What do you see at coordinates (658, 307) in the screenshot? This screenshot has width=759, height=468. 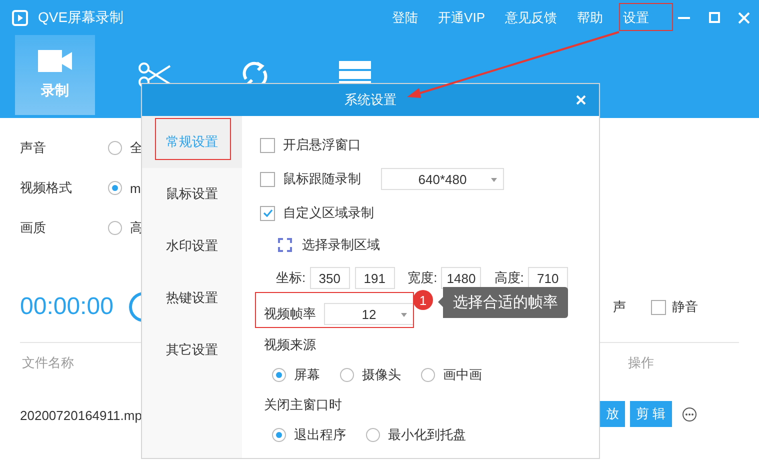 I see `mute-checkbox` at bounding box center [658, 307].